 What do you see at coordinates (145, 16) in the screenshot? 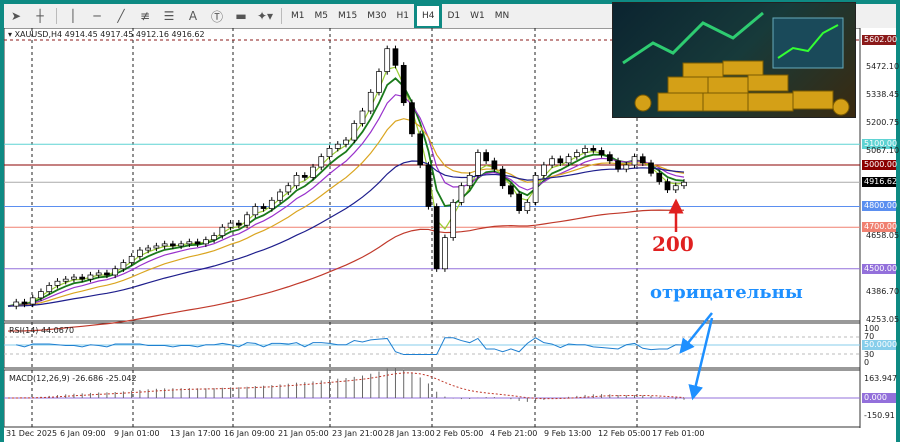
I see `fibonacci-icon: ≢` at bounding box center [145, 16].